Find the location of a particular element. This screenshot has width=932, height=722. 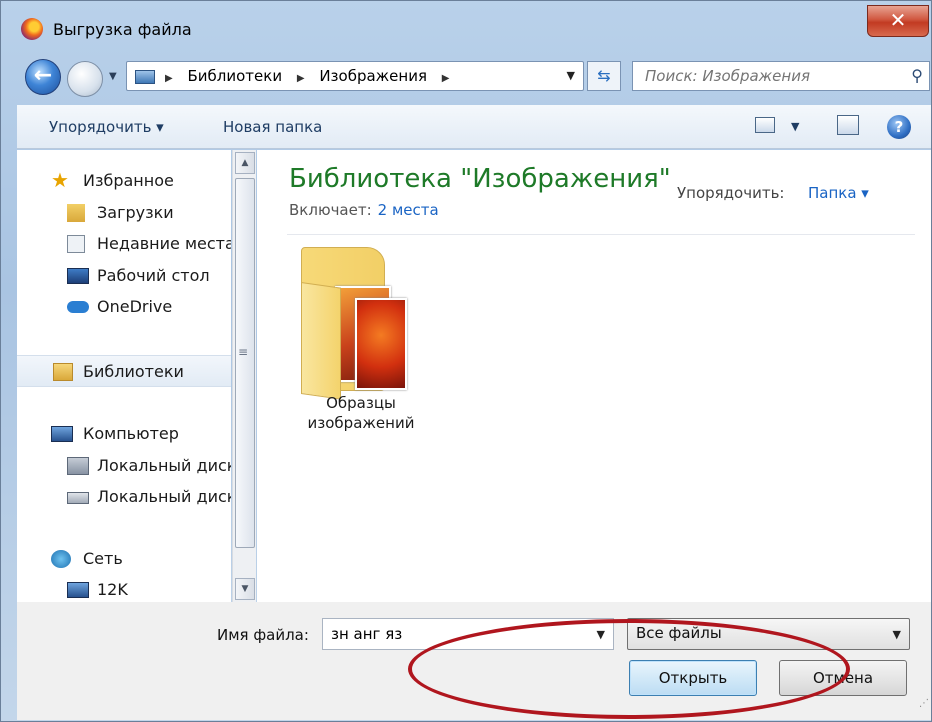

sidebar-item-downloads: Загрузки is located at coordinates (124, 213).